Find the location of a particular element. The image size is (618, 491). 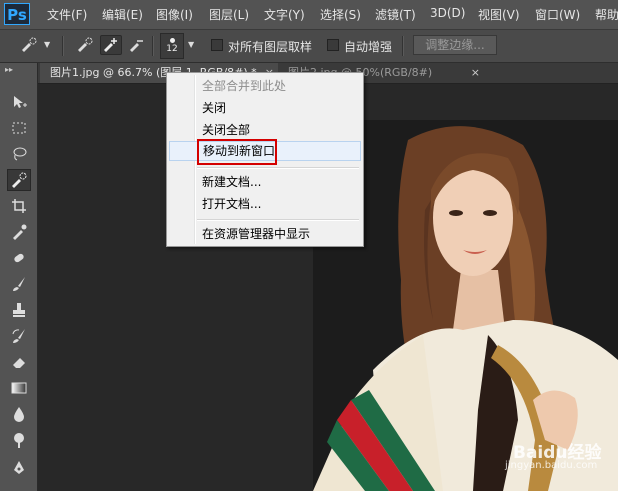

lasso-icon is located at coordinates (20, 154).